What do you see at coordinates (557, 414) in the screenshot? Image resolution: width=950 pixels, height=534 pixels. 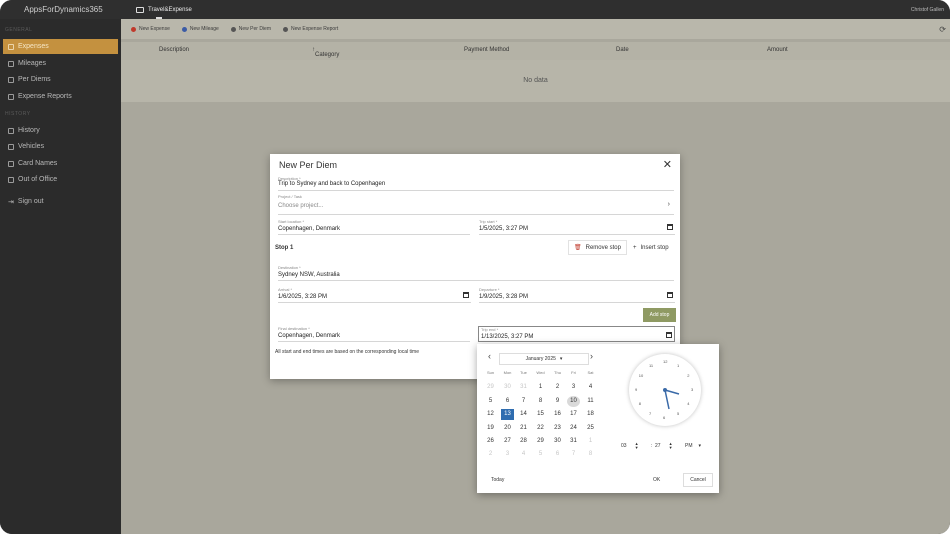 I see `calendar-day: 16` at bounding box center [557, 414].